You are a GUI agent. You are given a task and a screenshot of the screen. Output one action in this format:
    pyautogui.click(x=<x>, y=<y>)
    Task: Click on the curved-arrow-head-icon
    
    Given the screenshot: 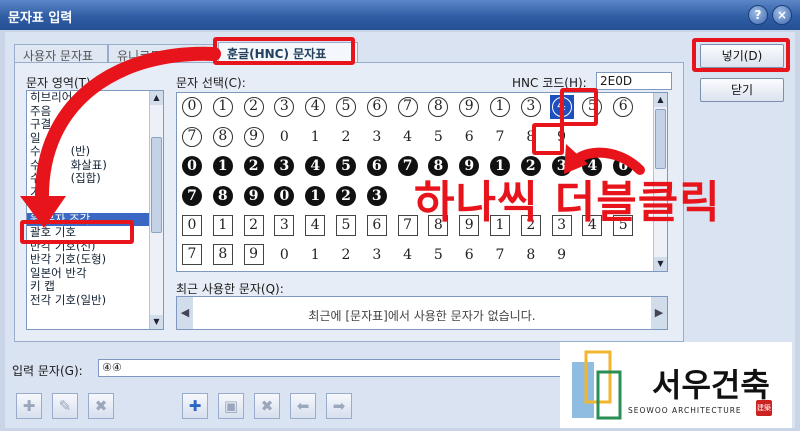 What is the action you would take?
    pyautogui.click(x=43, y=212)
    